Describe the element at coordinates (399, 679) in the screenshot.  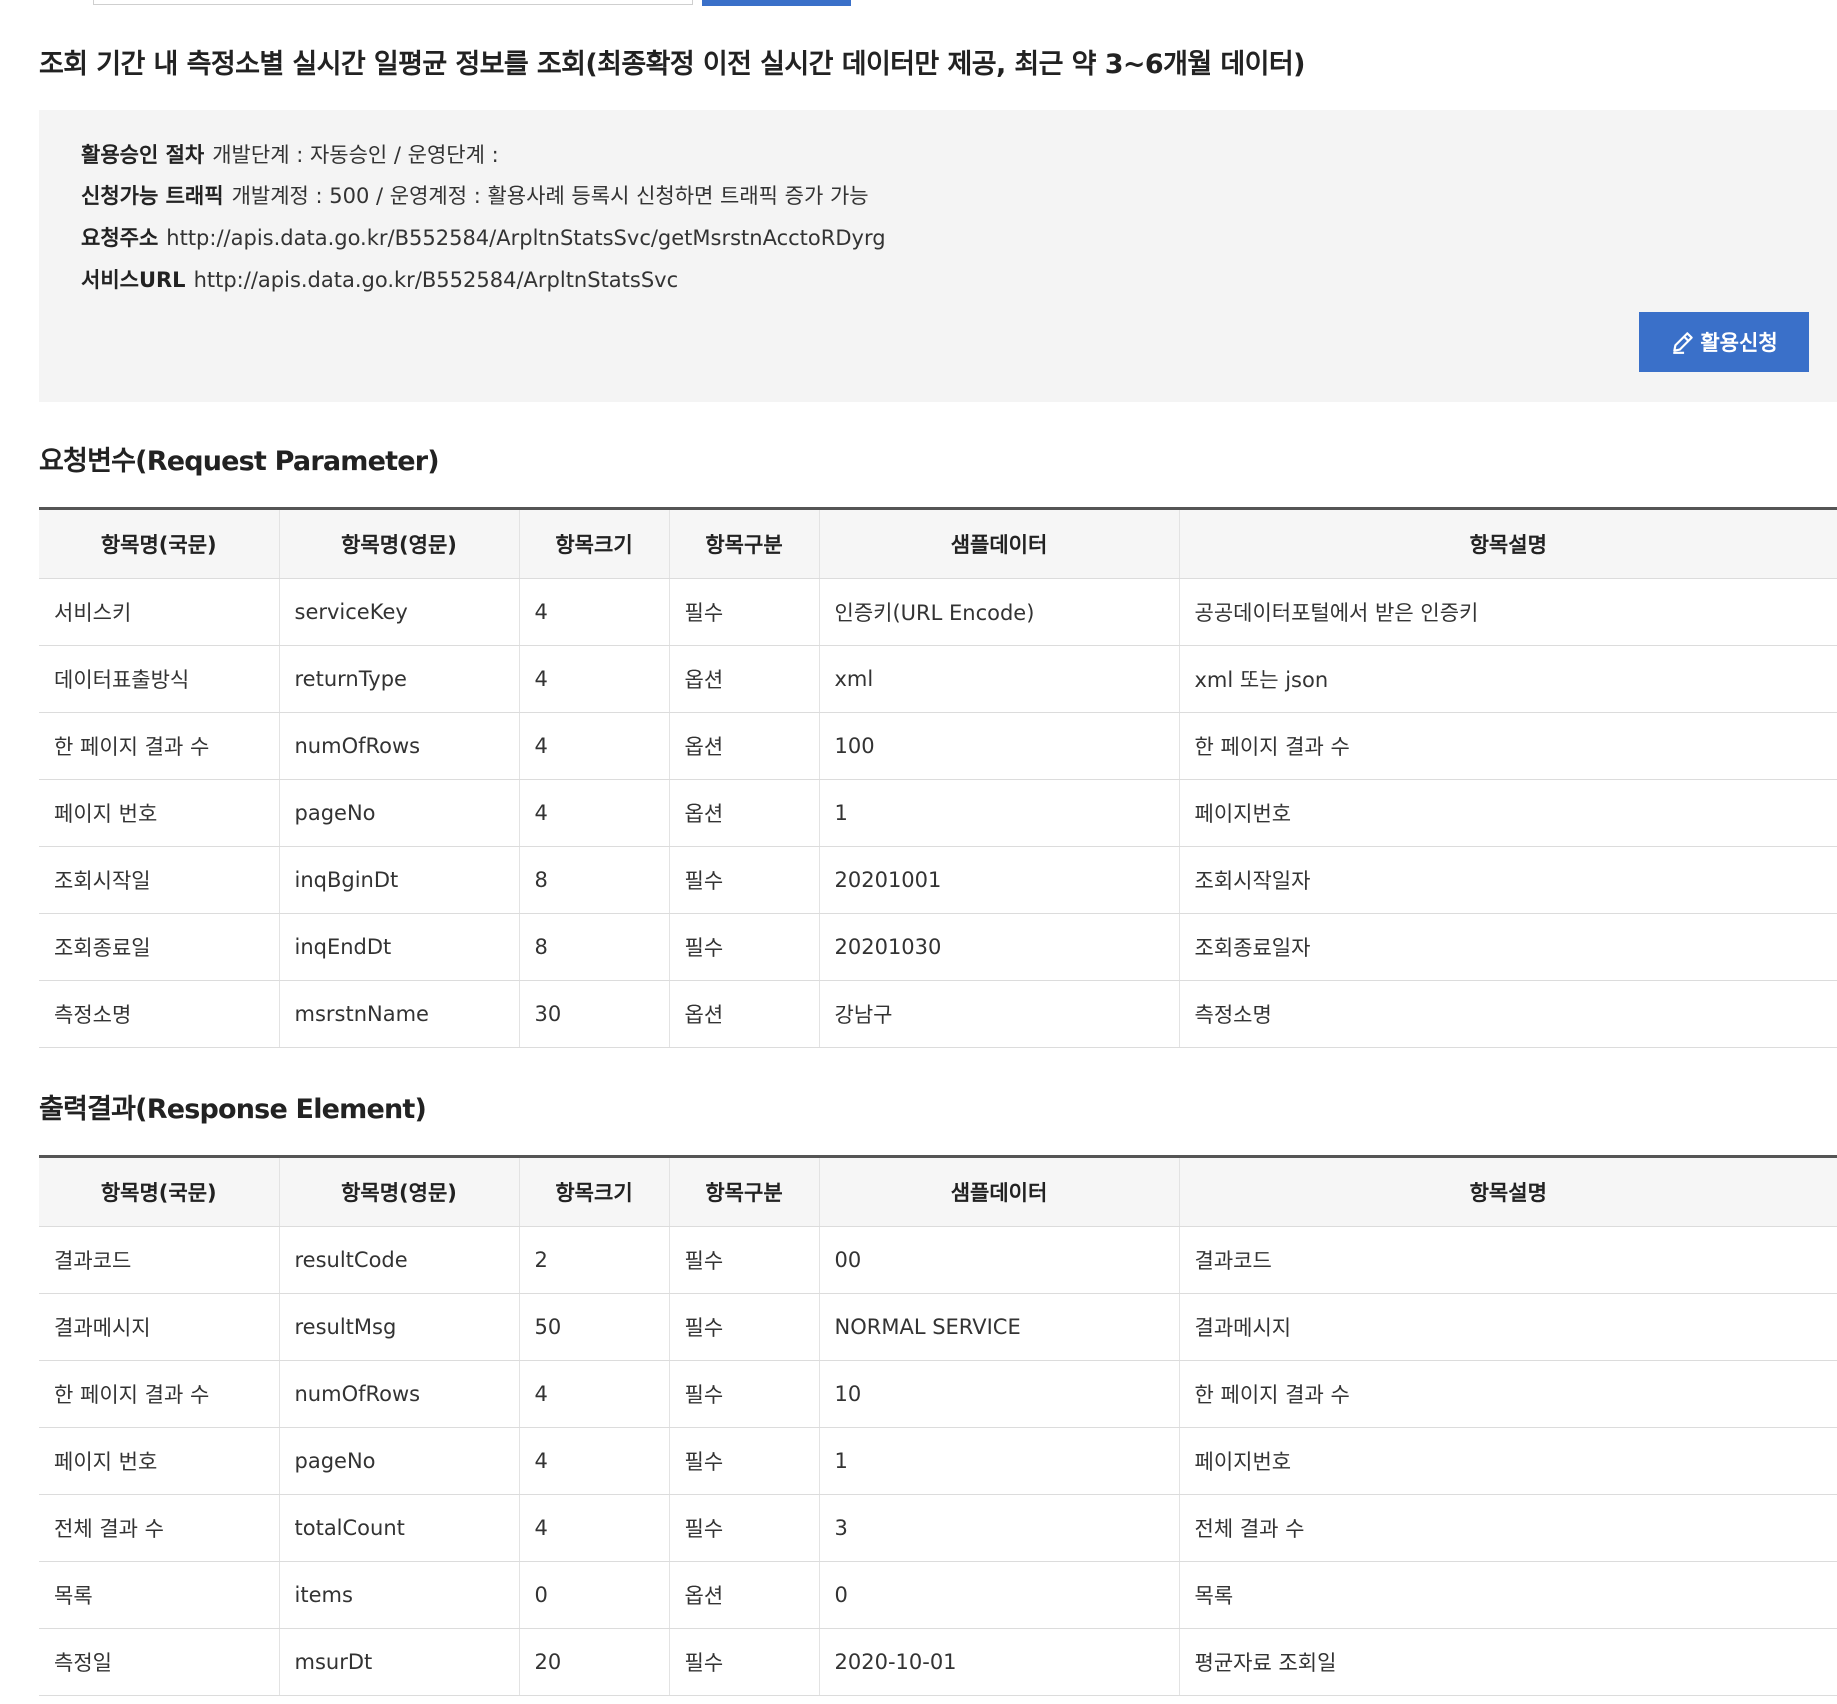
I see `table-cell: returnType` at that location.